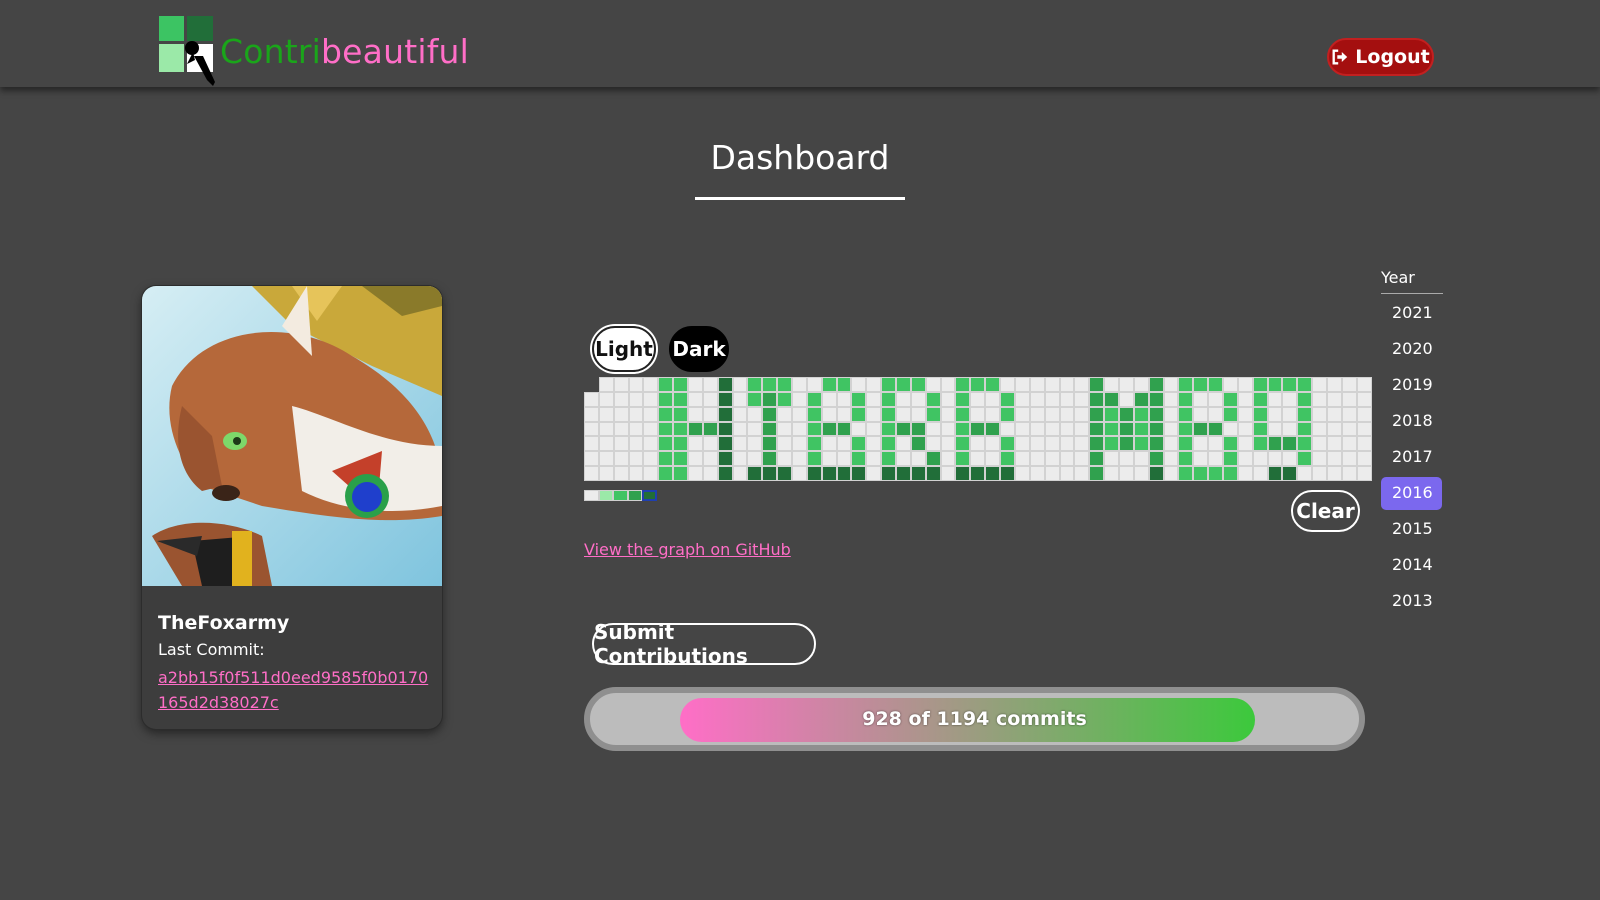 The image size is (1600, 900). What do you see at coordinates (1411, 529) in the screenshot?
I see `year-item-2015: 2015` at bounding box center [1411, 529].